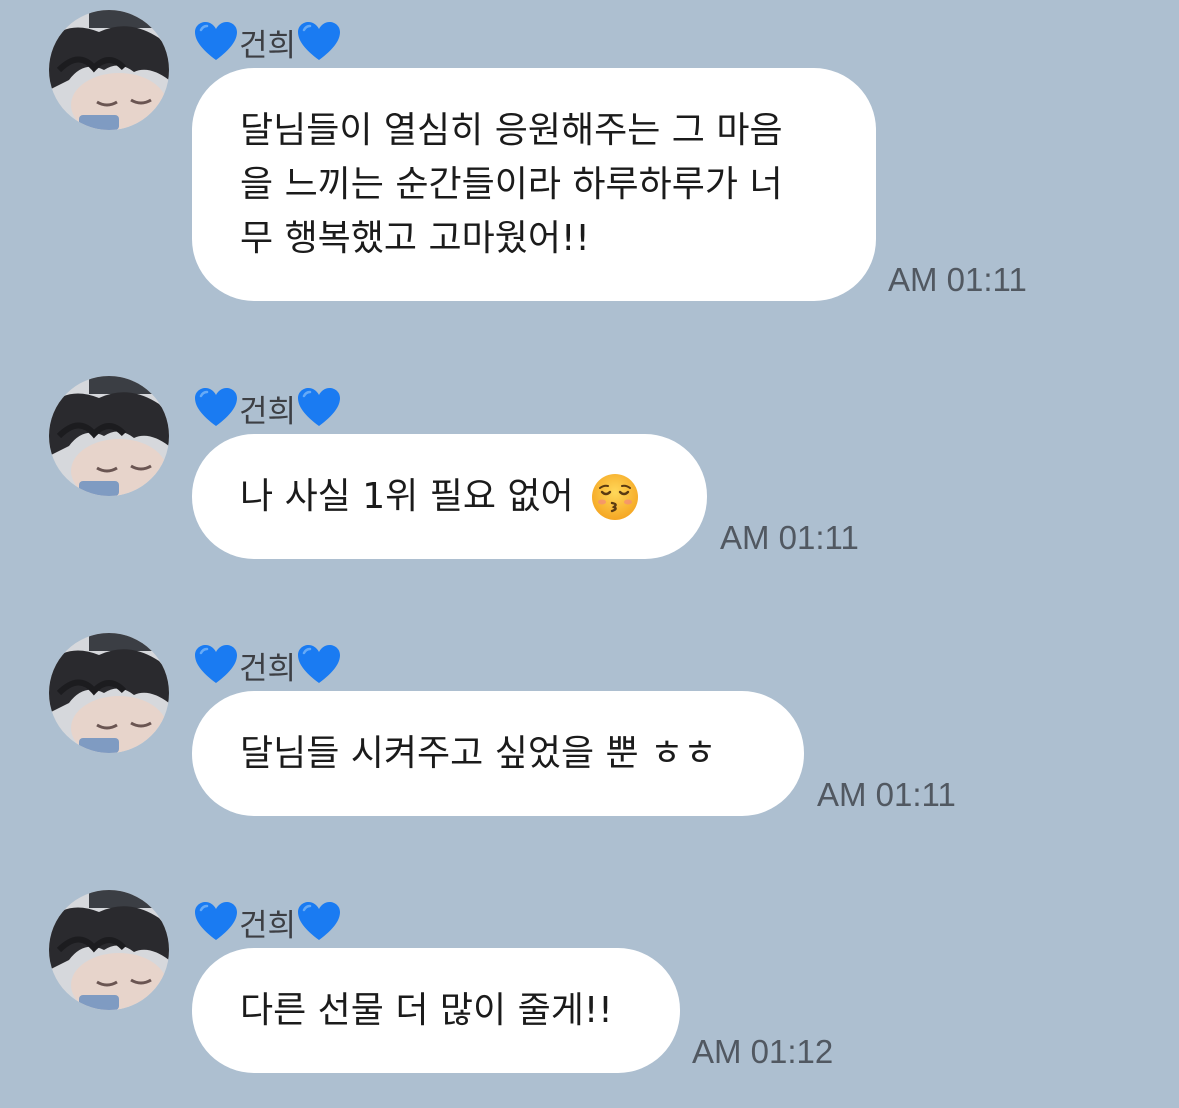 The height and width of the screenshot is (1108, 1179). I want to click on message-timestamp: AM 01:12, so click(763, 1051).